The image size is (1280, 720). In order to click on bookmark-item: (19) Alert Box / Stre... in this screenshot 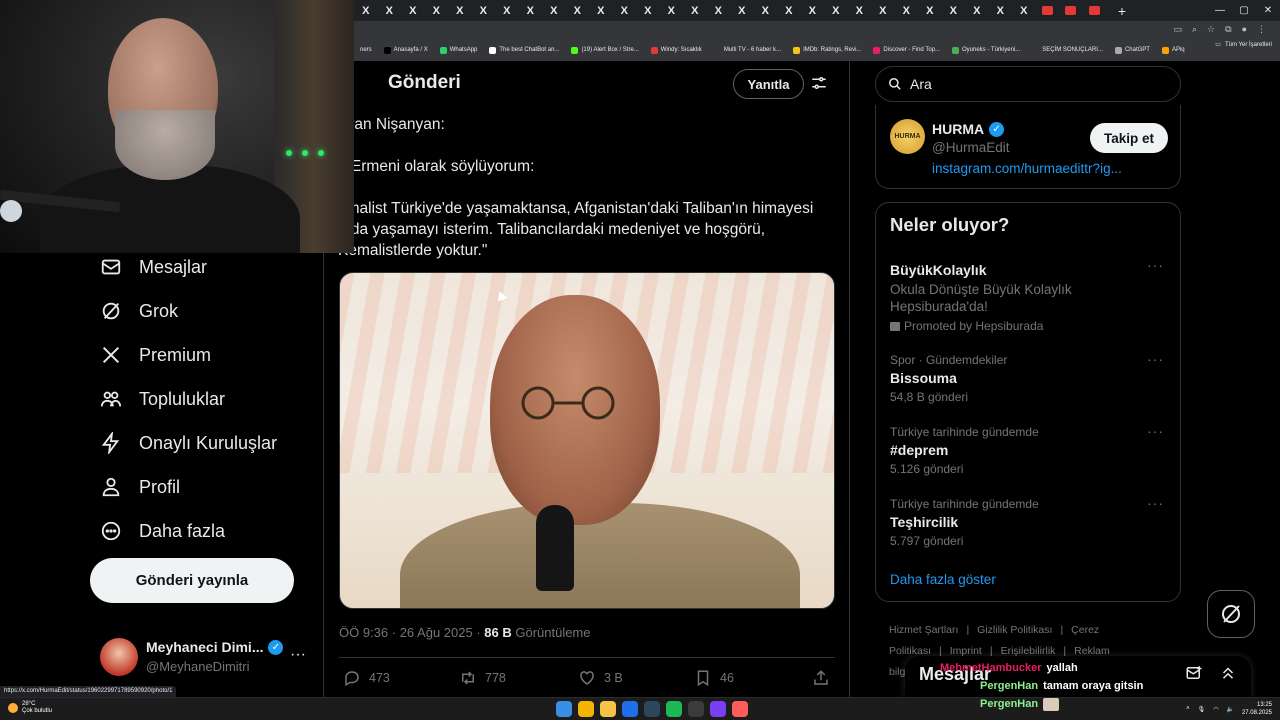, I will do `click(605, 50)`.